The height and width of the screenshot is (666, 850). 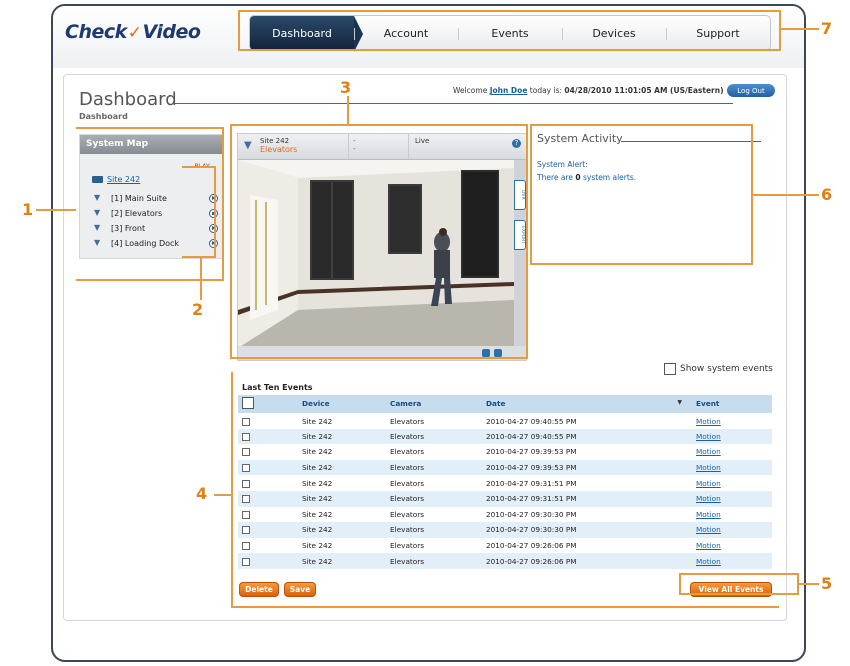 I want to click on callout-number-4: 4, so click(x=202, y=493).